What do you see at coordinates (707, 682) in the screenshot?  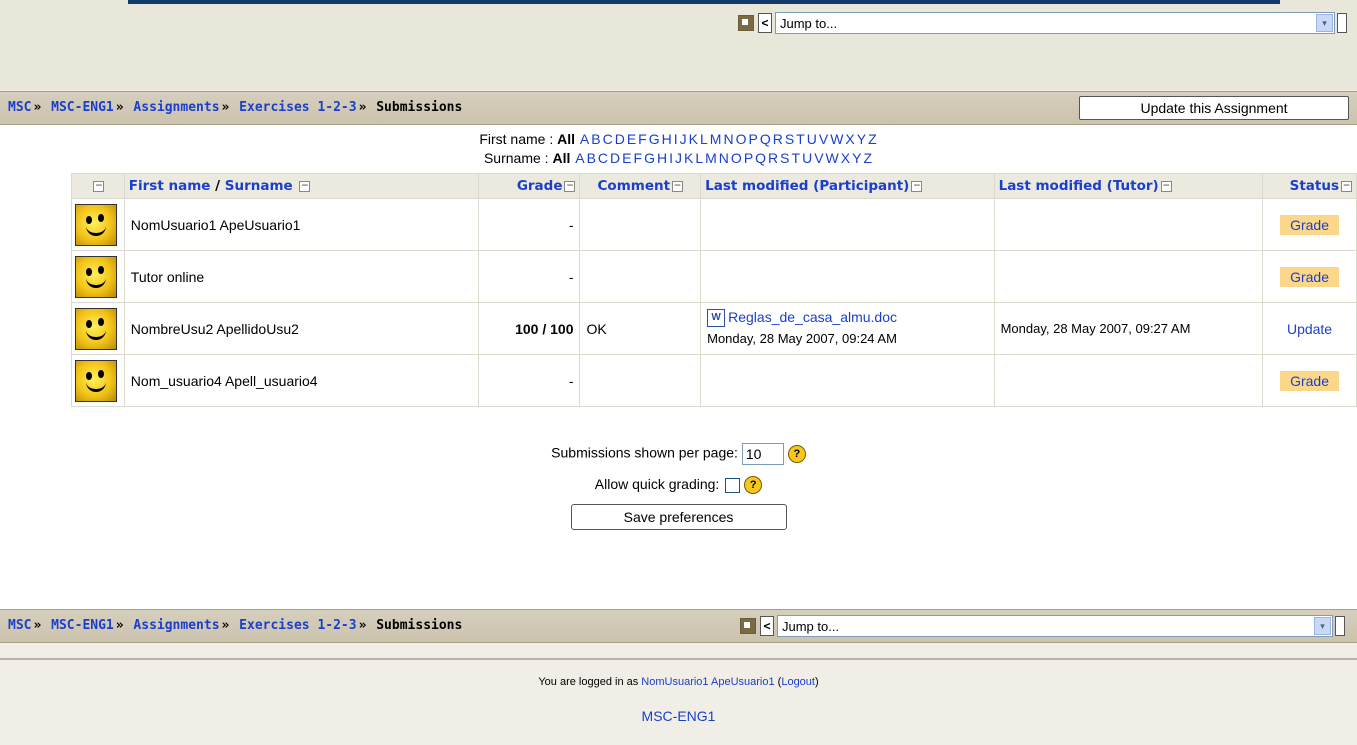 I see `user-profile-link: NomUsuario1 ApeUsuario1` at bounding box center [707, 682].